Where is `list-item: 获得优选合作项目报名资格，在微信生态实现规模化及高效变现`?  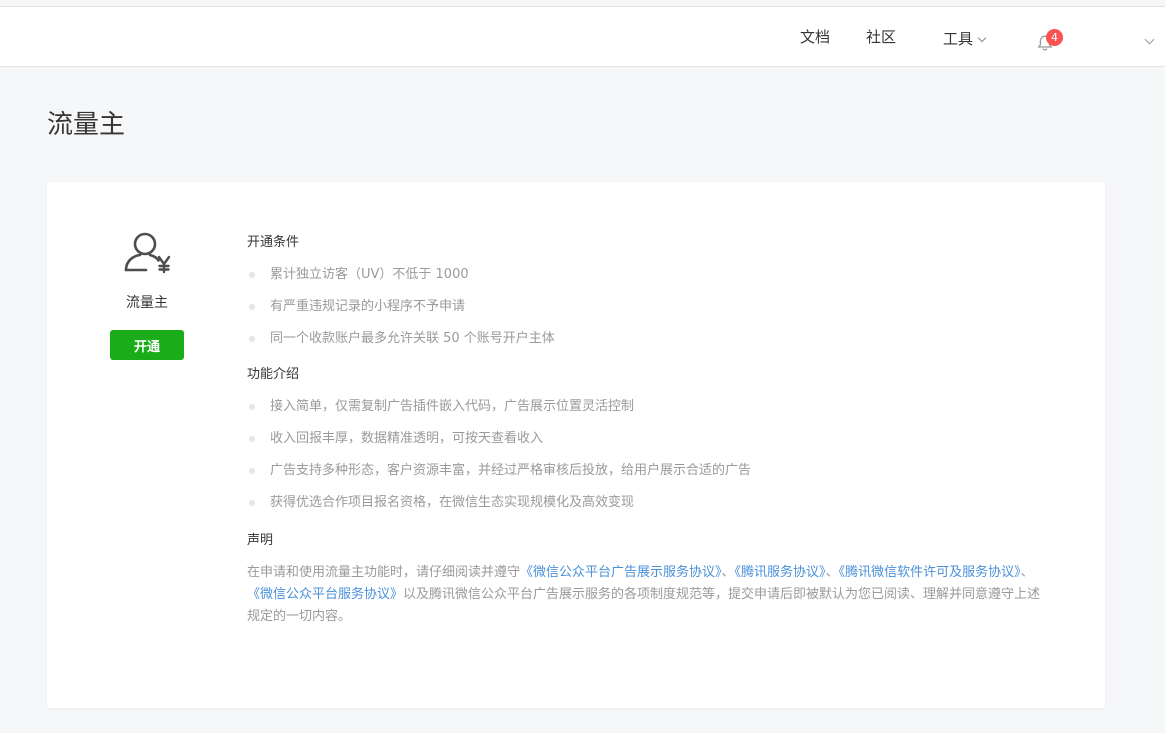
list-item: 获得优选合作项目报名资格，在微信生态实现规模化及高效变现 is located at coordinates (652, 503).